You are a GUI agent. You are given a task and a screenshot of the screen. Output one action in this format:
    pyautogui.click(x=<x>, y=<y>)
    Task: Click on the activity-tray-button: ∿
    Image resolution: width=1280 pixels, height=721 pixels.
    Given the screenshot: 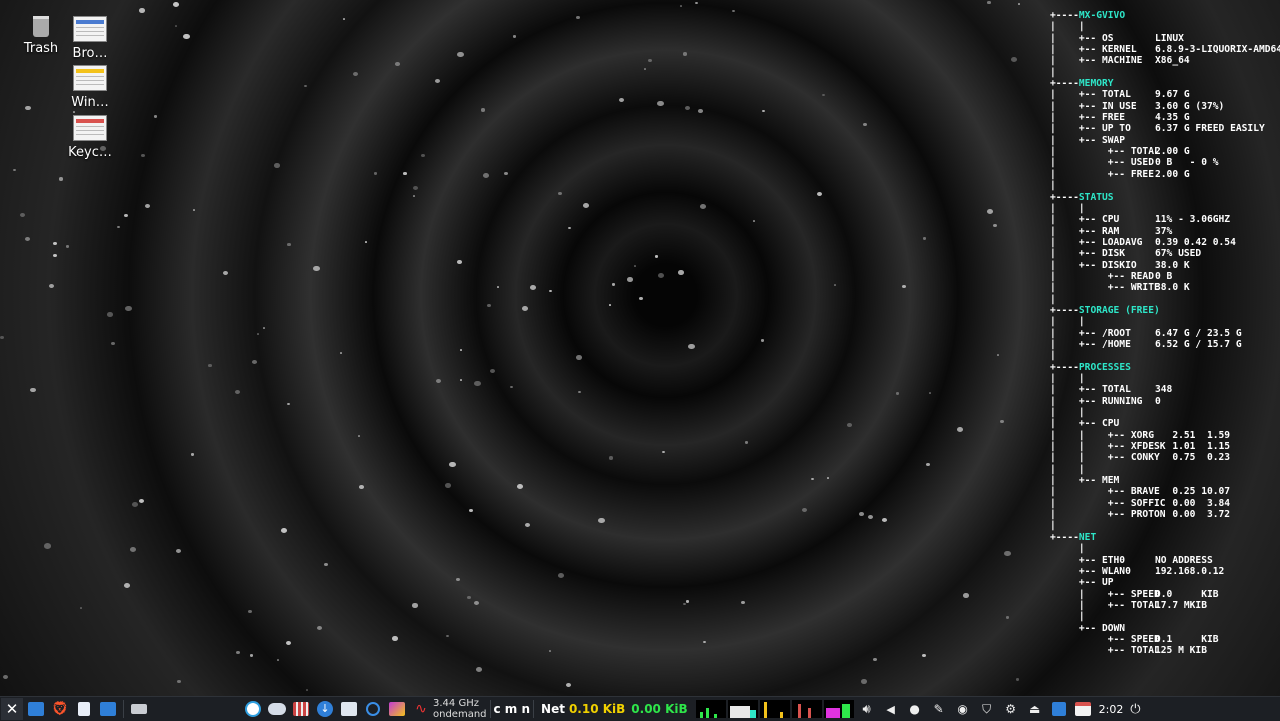 What is the action you would take?
    pyautogui.click(x=421, y=709)
    